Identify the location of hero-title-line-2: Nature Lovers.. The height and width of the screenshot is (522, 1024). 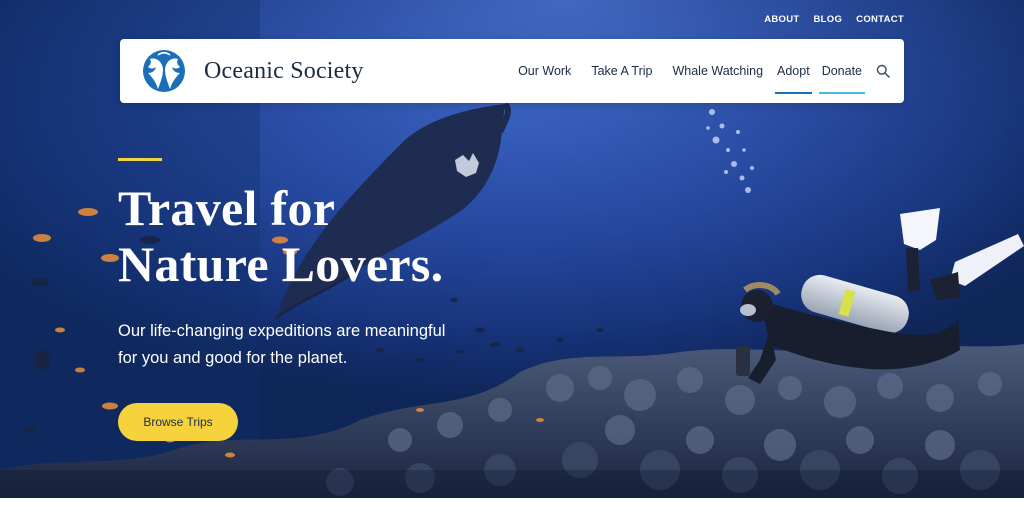
(281, 264).